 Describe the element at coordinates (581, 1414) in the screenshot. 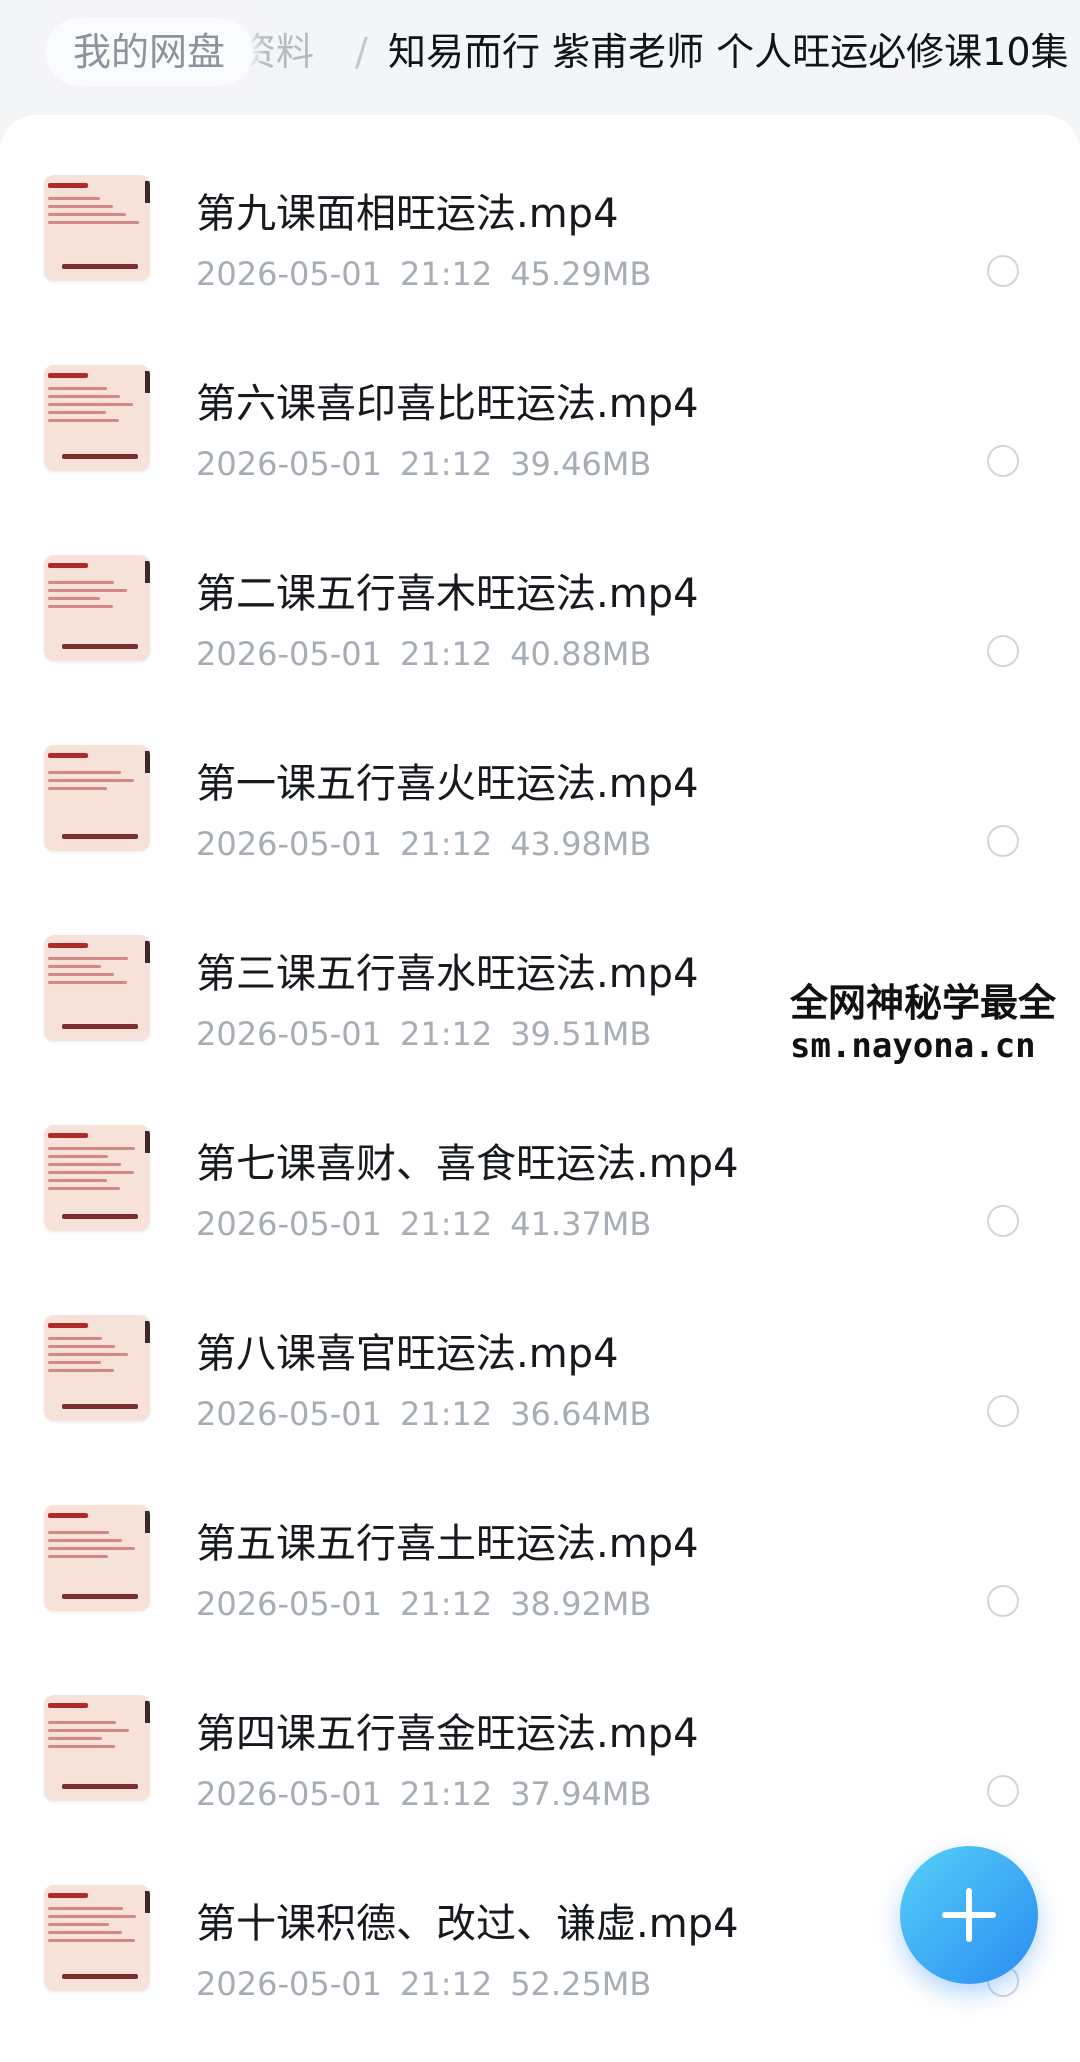

I see `file-size: 36.64MB` at that location.